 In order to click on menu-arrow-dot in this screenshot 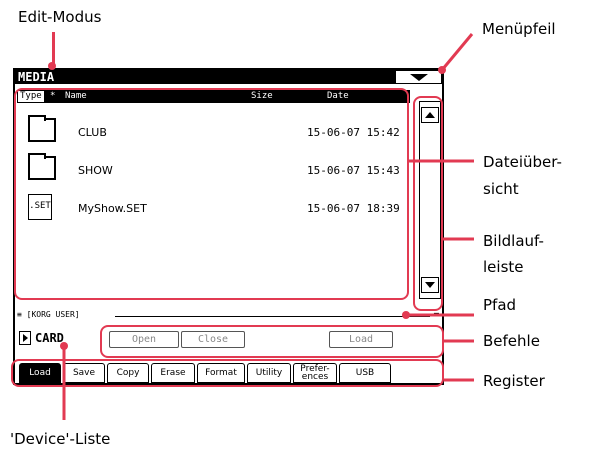, I will do `click(442, 70)`.